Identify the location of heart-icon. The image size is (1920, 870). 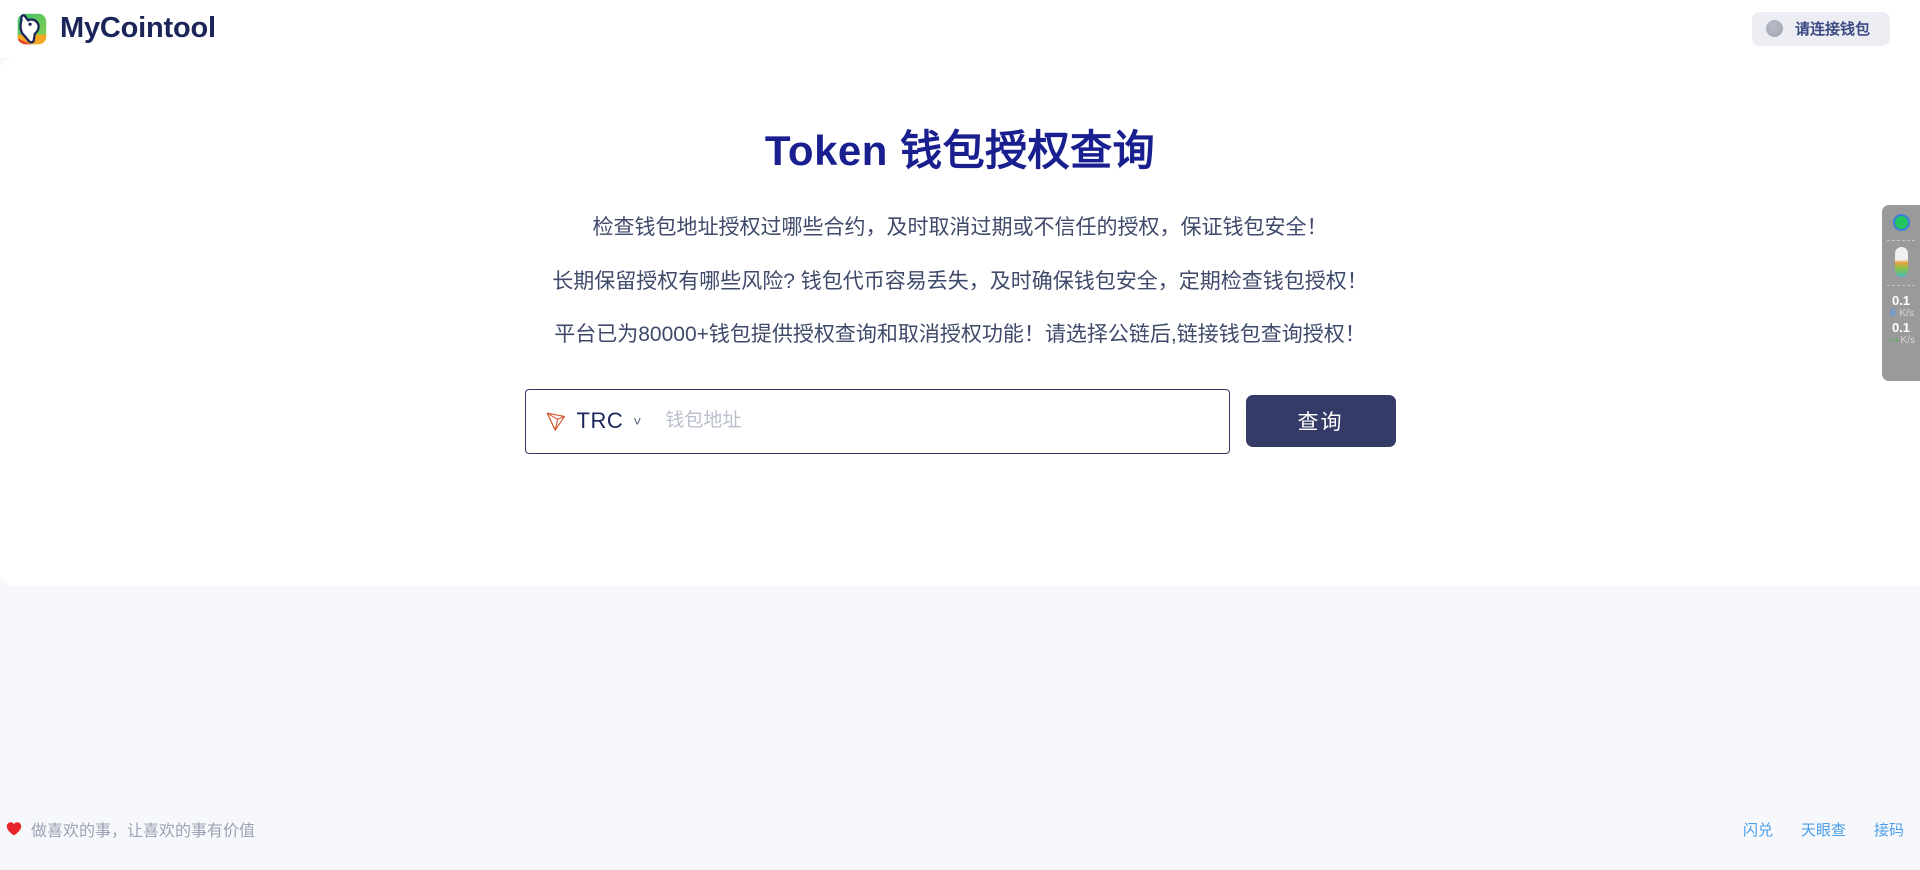
(14, 829).